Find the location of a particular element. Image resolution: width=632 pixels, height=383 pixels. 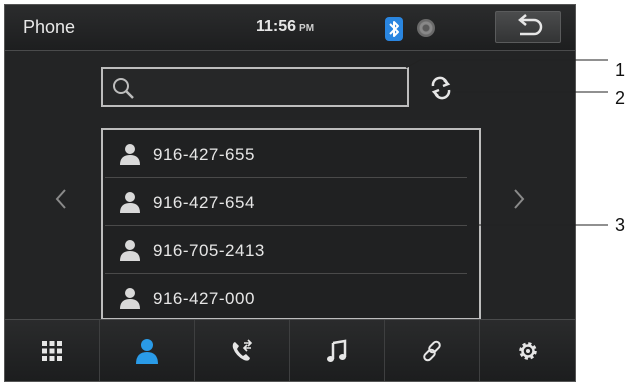

callout-lines is located at coordinates (506, 142).